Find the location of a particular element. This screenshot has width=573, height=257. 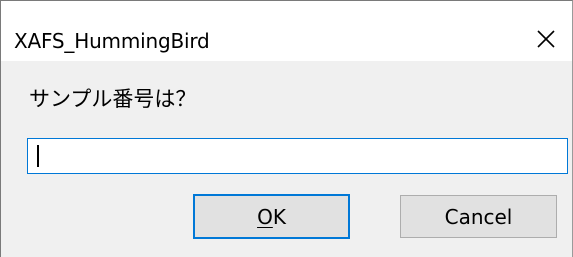

cancel-button: Cancel is located at coordinates (478, 216).